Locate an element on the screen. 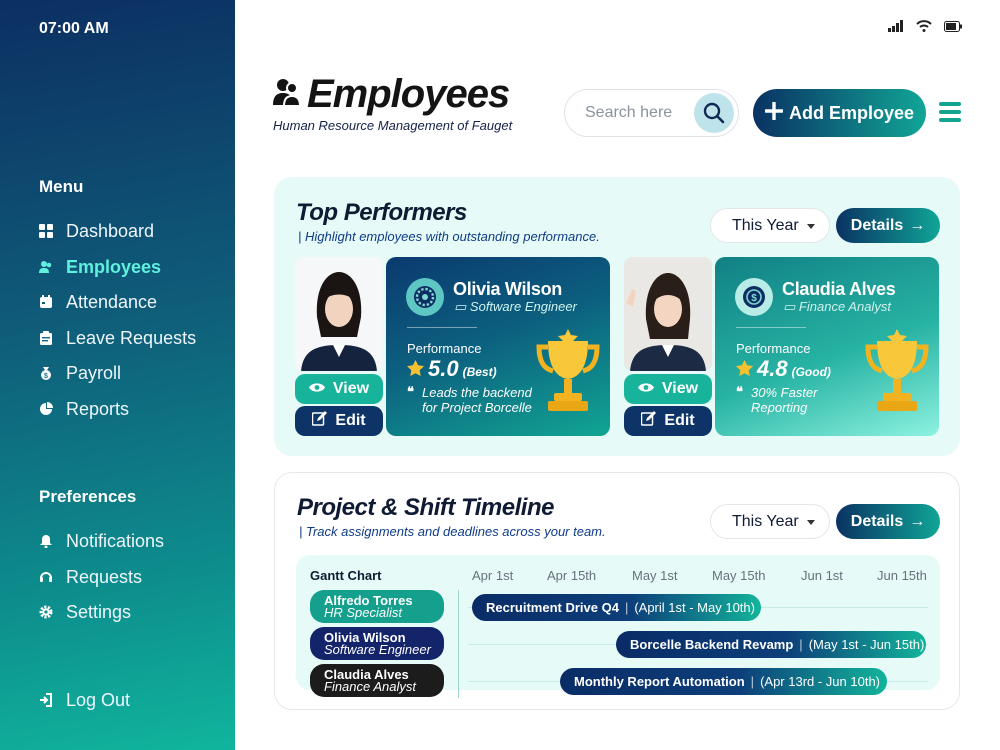 This screenshot has height=750, width=1000. gantt-date: Jun 1st is located at coordinates (822, 575).